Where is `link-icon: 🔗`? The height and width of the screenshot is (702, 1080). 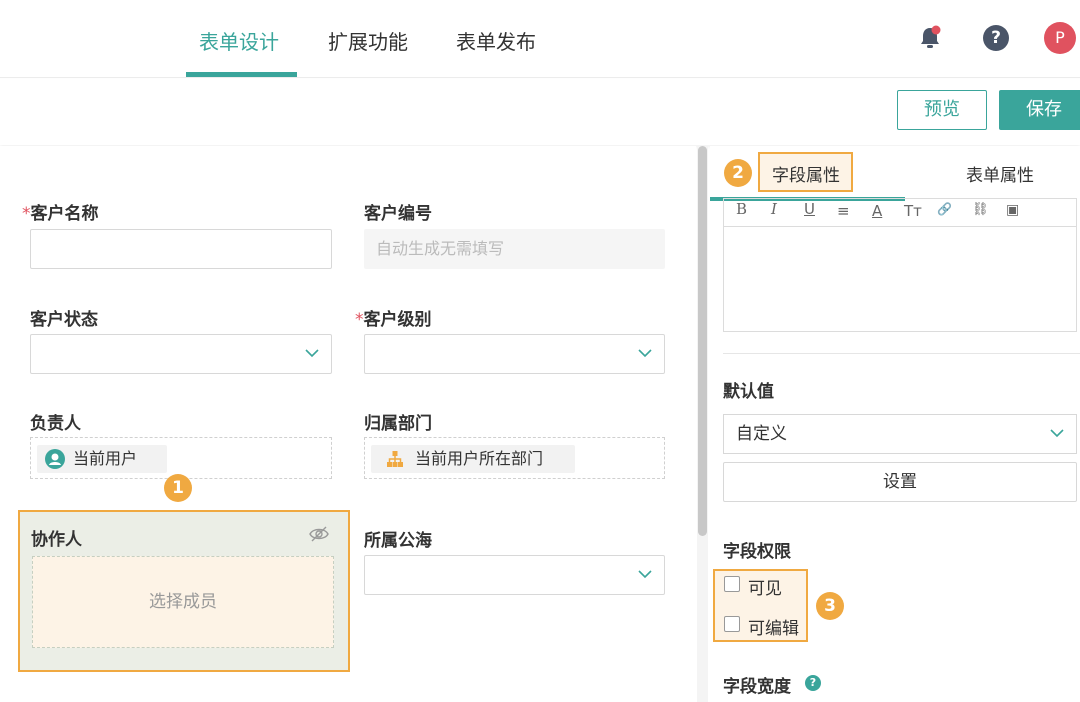
link-icon: 🔗 is located at coordinates (944, 209).